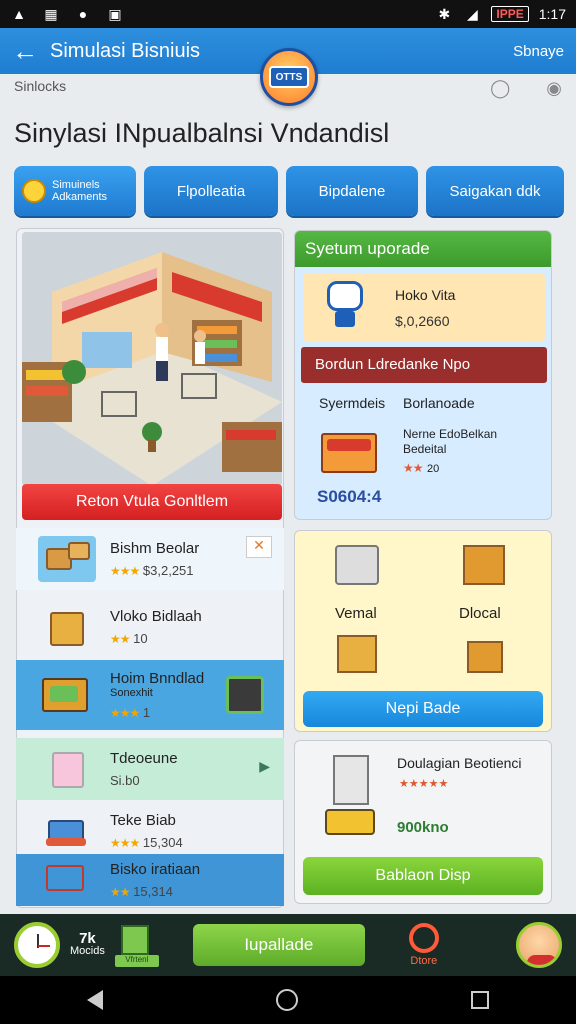 The width and height of the screenshot is (576, 1024). I want to click on sail-icon: ▲, so click(19, 14).